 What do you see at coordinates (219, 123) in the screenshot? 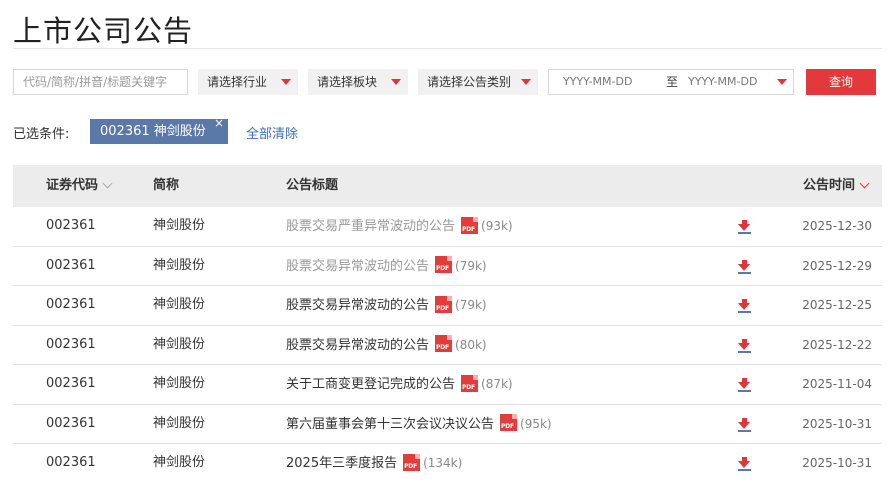
I see `close-icon: ×` at bounding box center [219, 123].